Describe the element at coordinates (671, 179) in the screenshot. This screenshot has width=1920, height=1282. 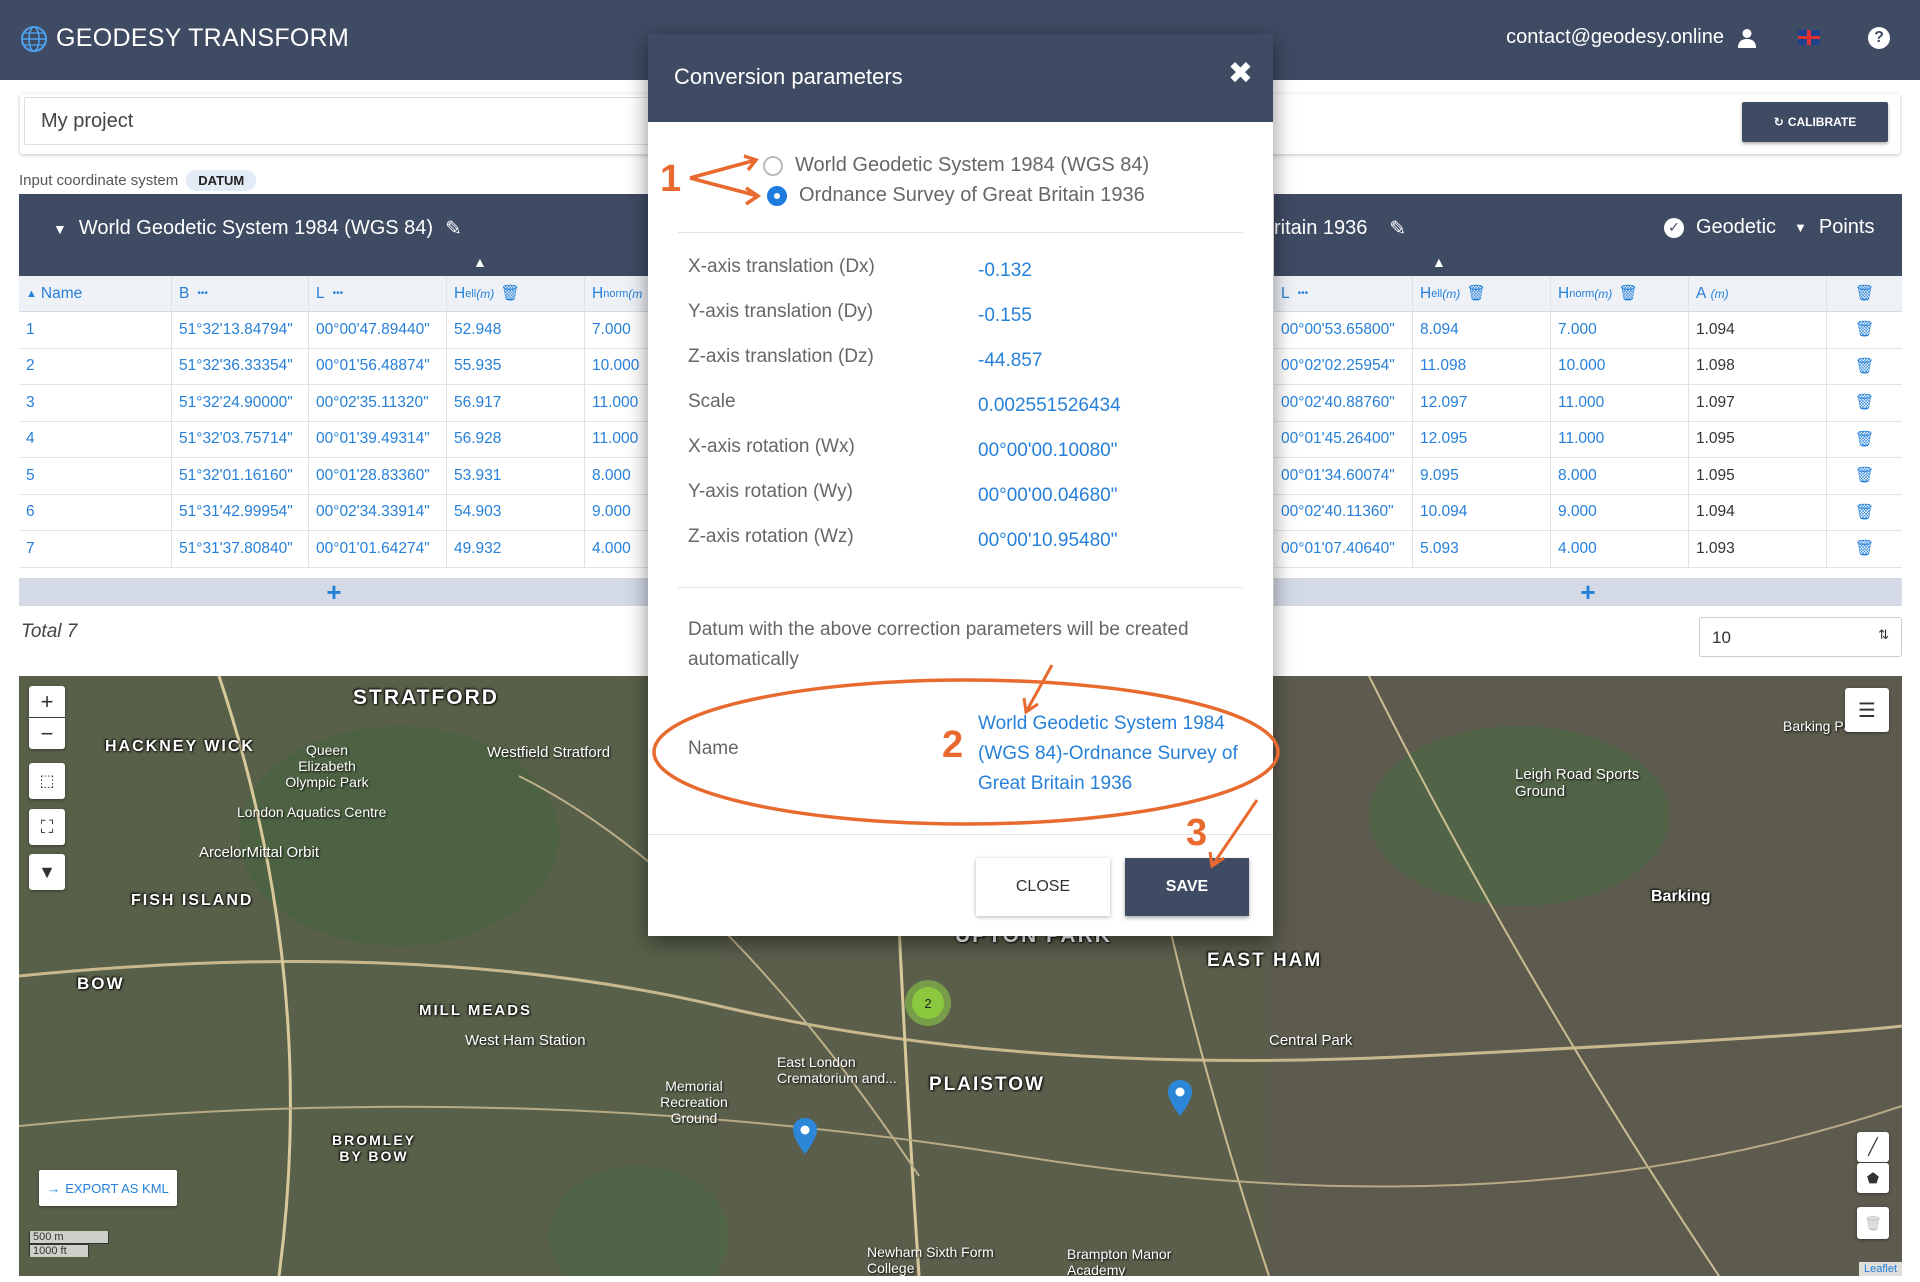
I see `annotation-number-1: 1` at that location.